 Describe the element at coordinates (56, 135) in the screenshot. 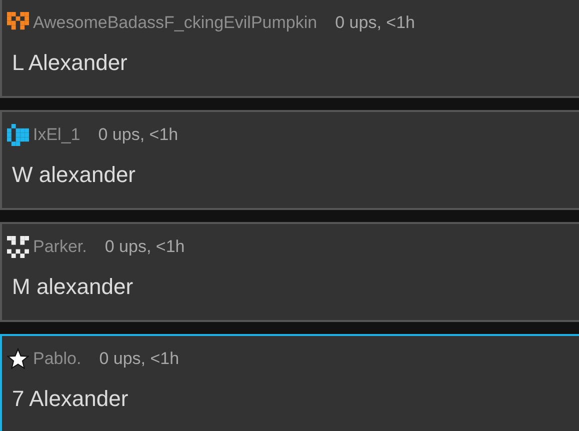

I see `username-link: IxEl_1` at that location.